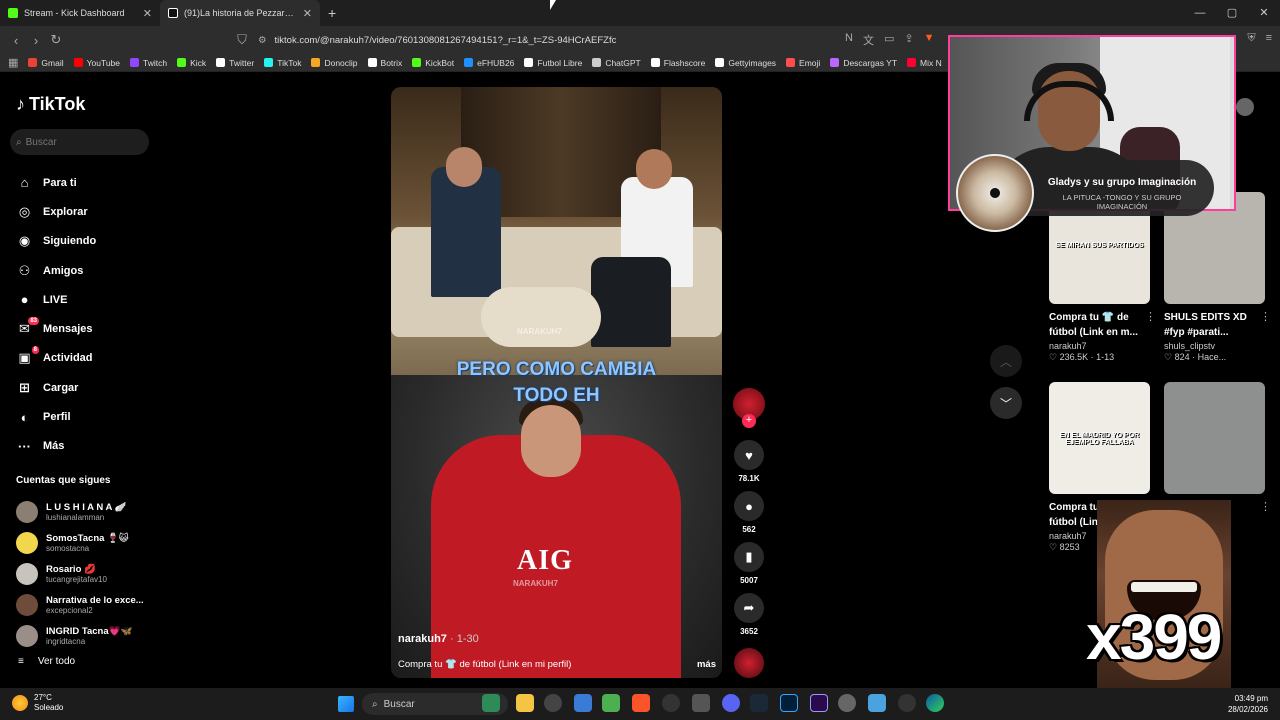 The height and width of the screenshot is (720, 1280). What do you see at coordinates (489, 63) in the screenshot?
I see `bookmark-item: eFHUB26` at bounding box center [489, 63].